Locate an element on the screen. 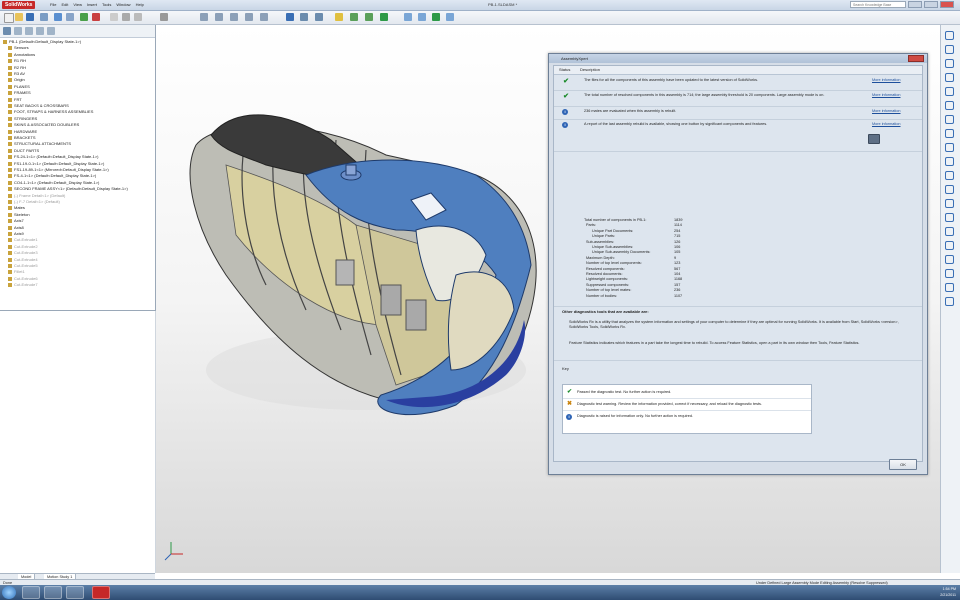  appearances-icon is located at coordinates (949, 105).